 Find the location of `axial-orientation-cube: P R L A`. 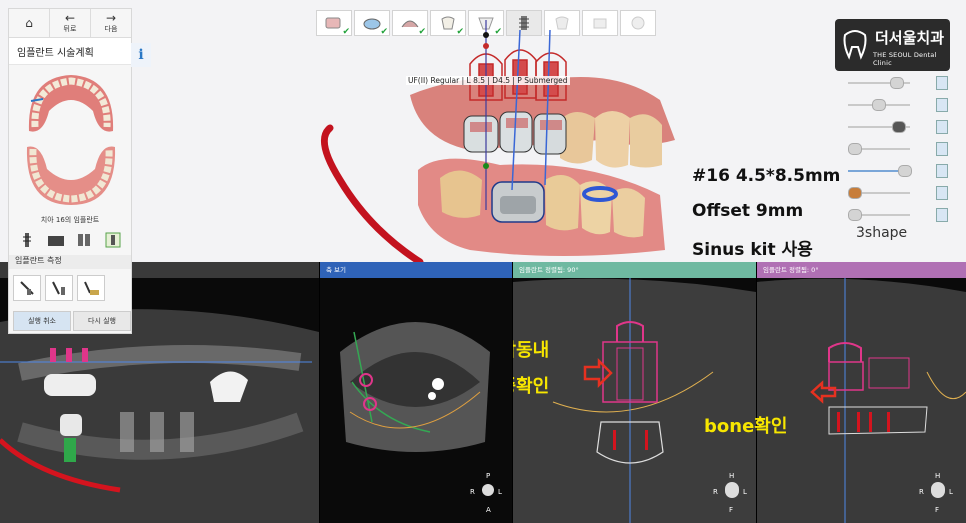

axial-orientation-cube: P R L A is located at coordinates (490, 496).